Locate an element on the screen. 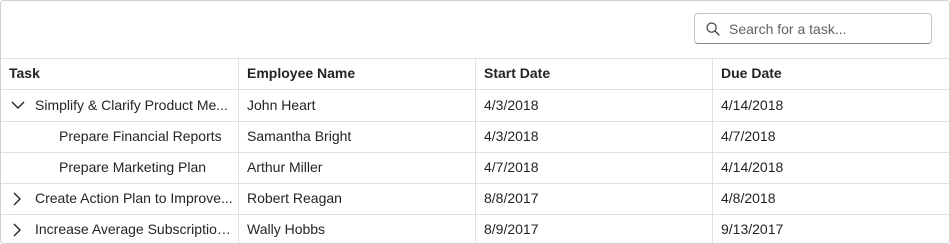 The width and height of the screenshot is (950, 244). task-name: Prepare Marketing Plan is located at coordinates (133, 167).